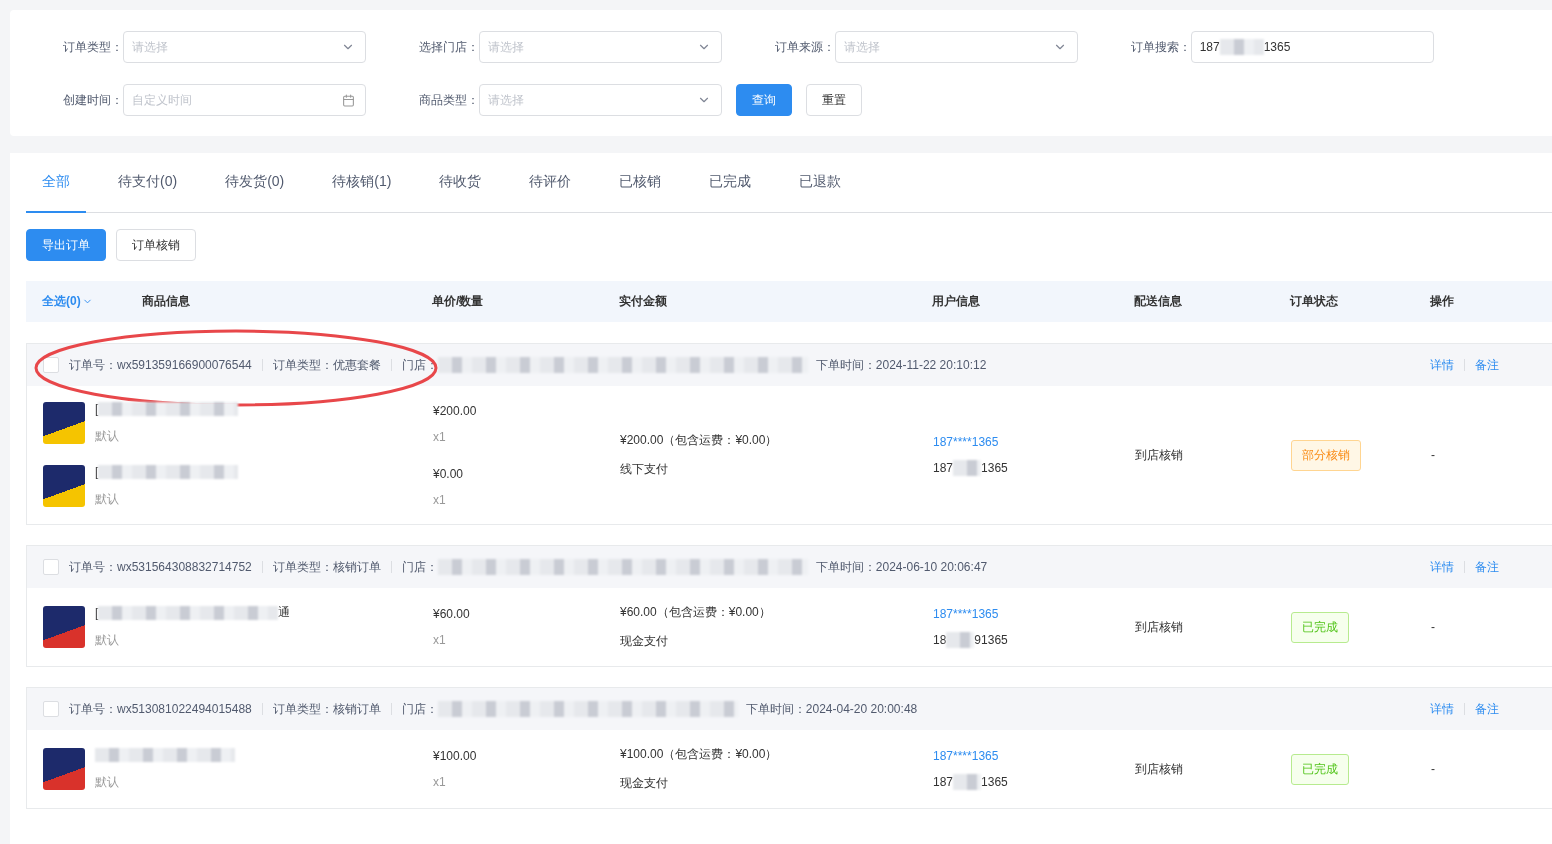  I want to click on calendar-icon, so click(348, 100).